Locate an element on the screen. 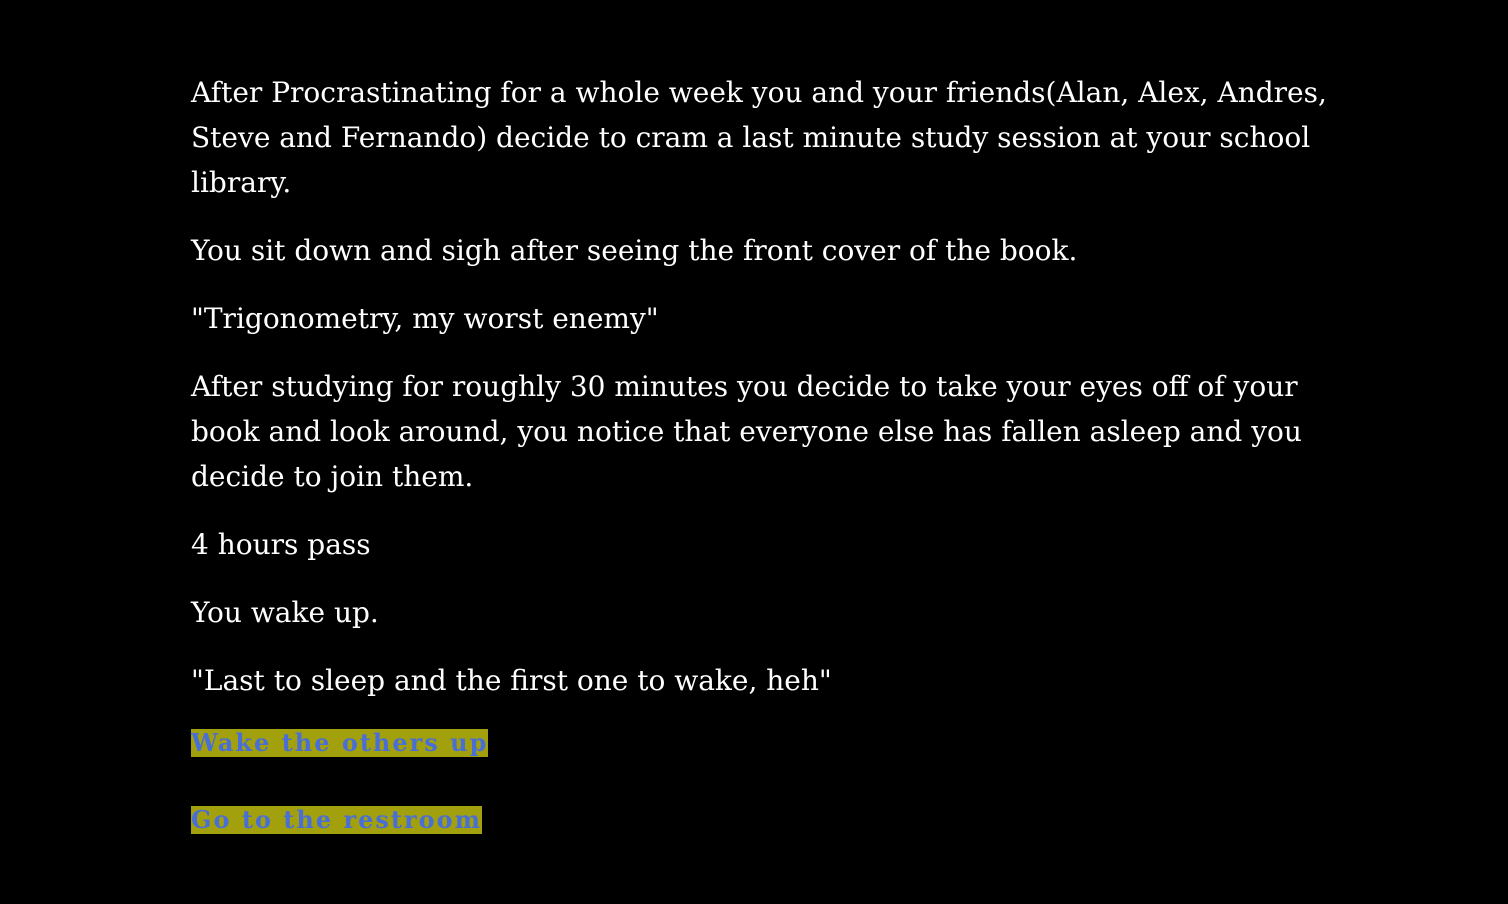 Image resolution: width=1508 pixels, height=904 pixels. choice-item: Go to the restroom is located at coordinates (771, 844).